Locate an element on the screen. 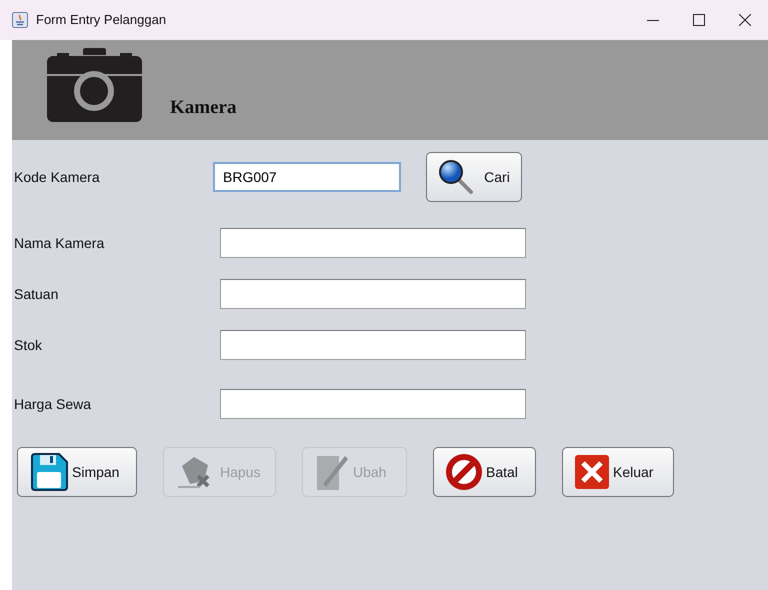 Image resolution: width=768 pixels, height=590 pixels. form-heading: Kamera is located at coordinates (203, 107).